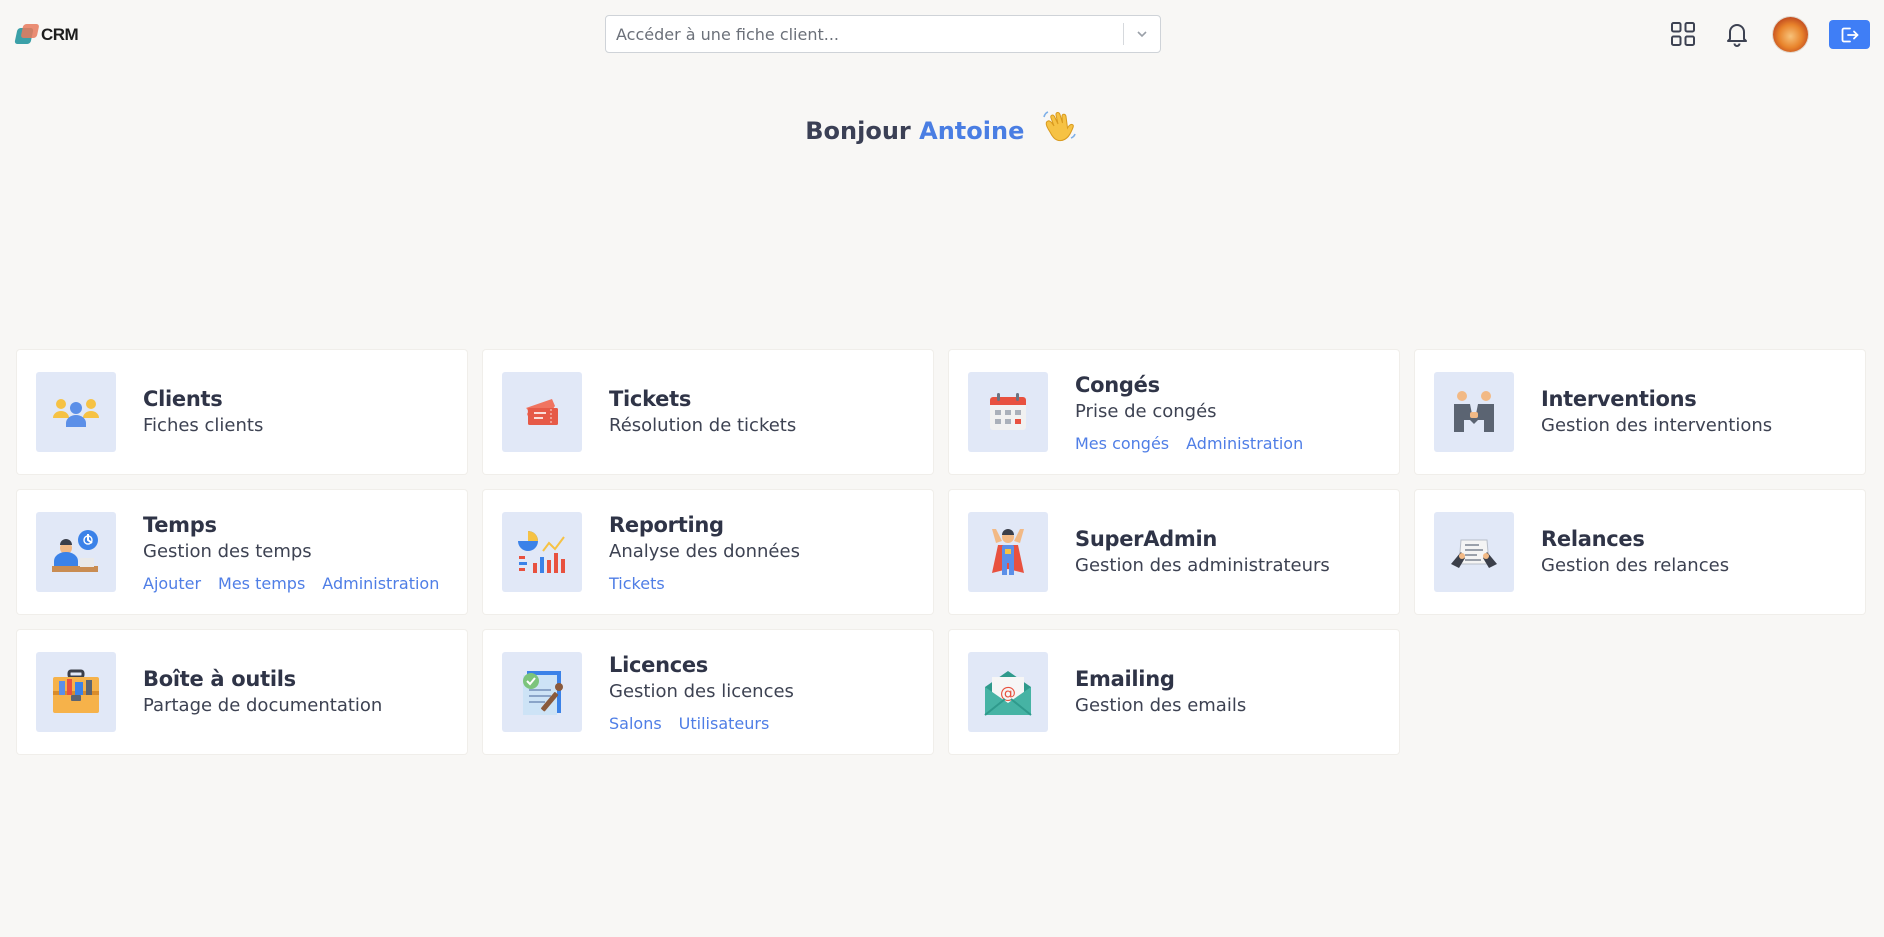  What do you see at coordinates (1174, 692) in the screenshot?
I see `card-emailing: @ Emailing Gestion des emails` at bounding box center [1174, 692].